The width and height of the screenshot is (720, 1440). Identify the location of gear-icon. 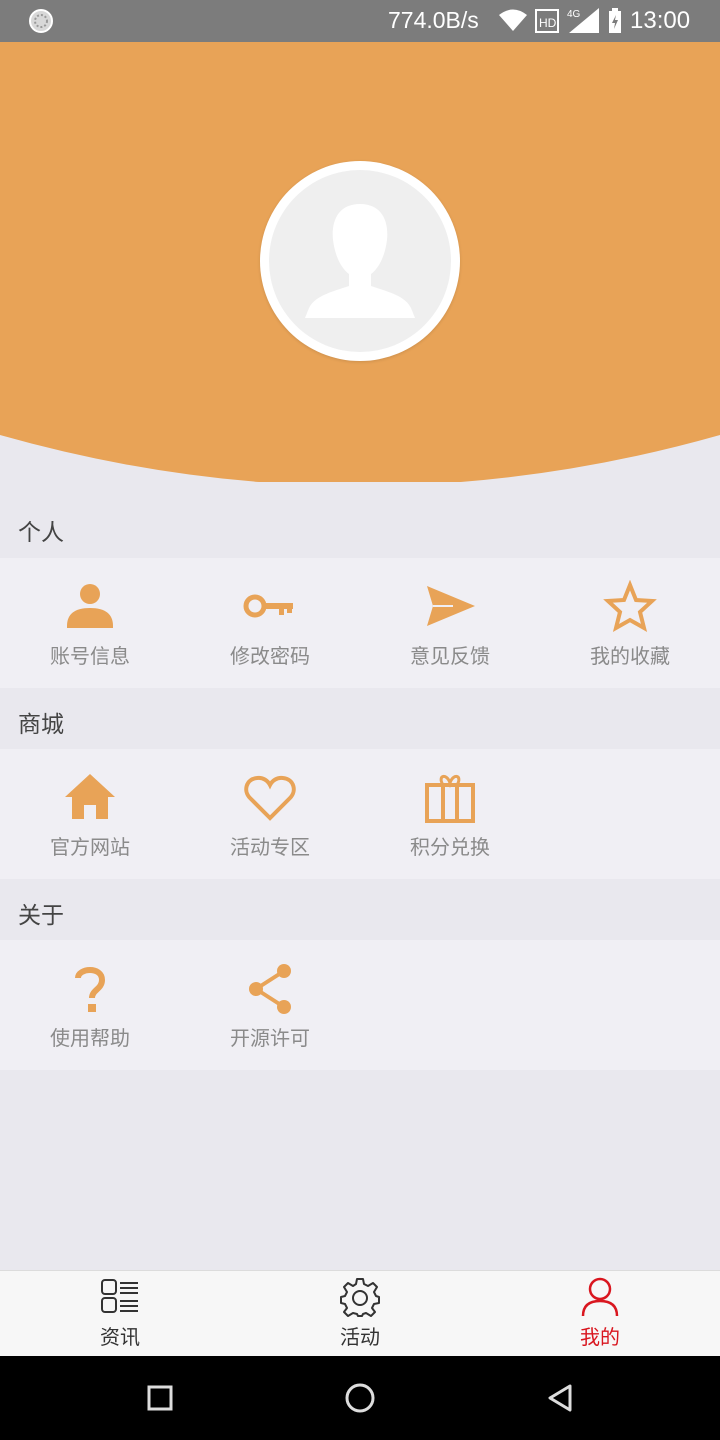
(360, 1297).